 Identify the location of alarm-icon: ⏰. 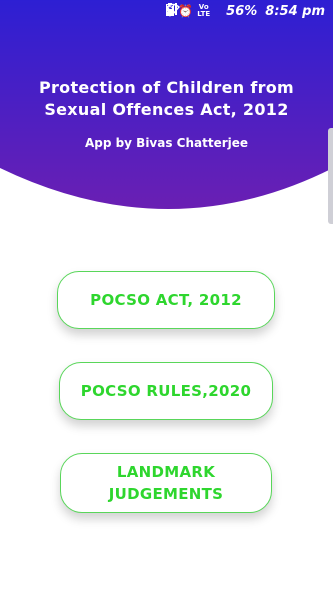
(186, 11).